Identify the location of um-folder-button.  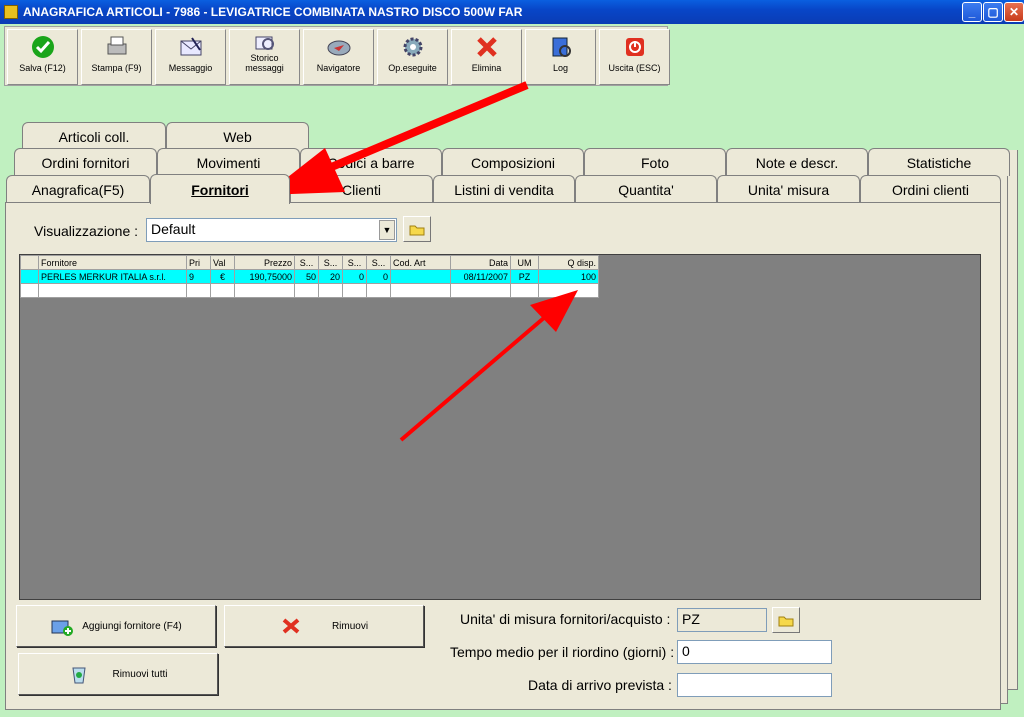
(786, 620).